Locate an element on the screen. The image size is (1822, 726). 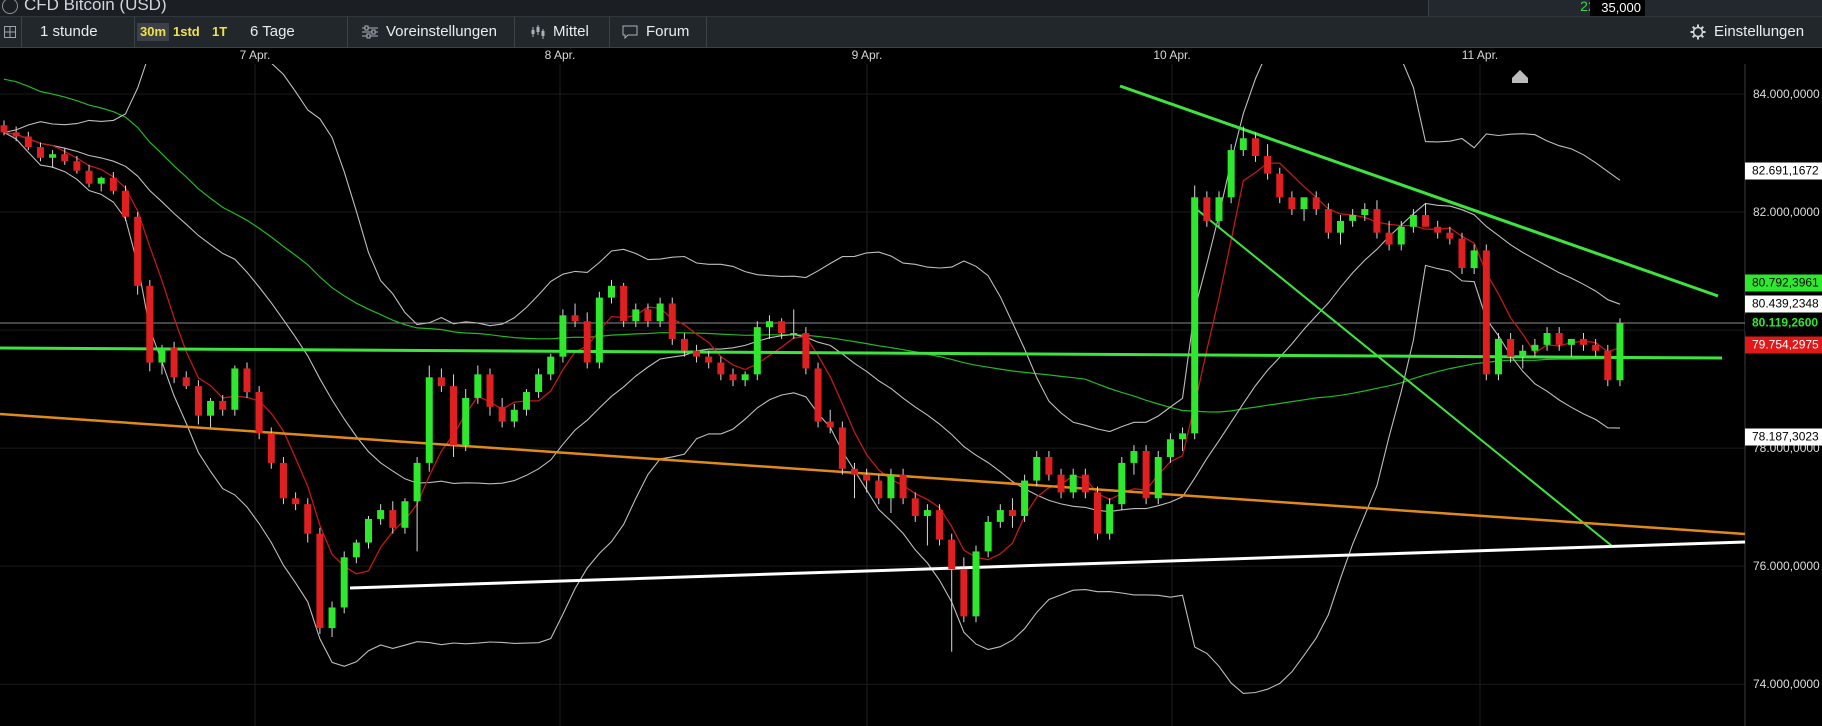
indicators-button: Mittel is located at coordinates (562, 32).